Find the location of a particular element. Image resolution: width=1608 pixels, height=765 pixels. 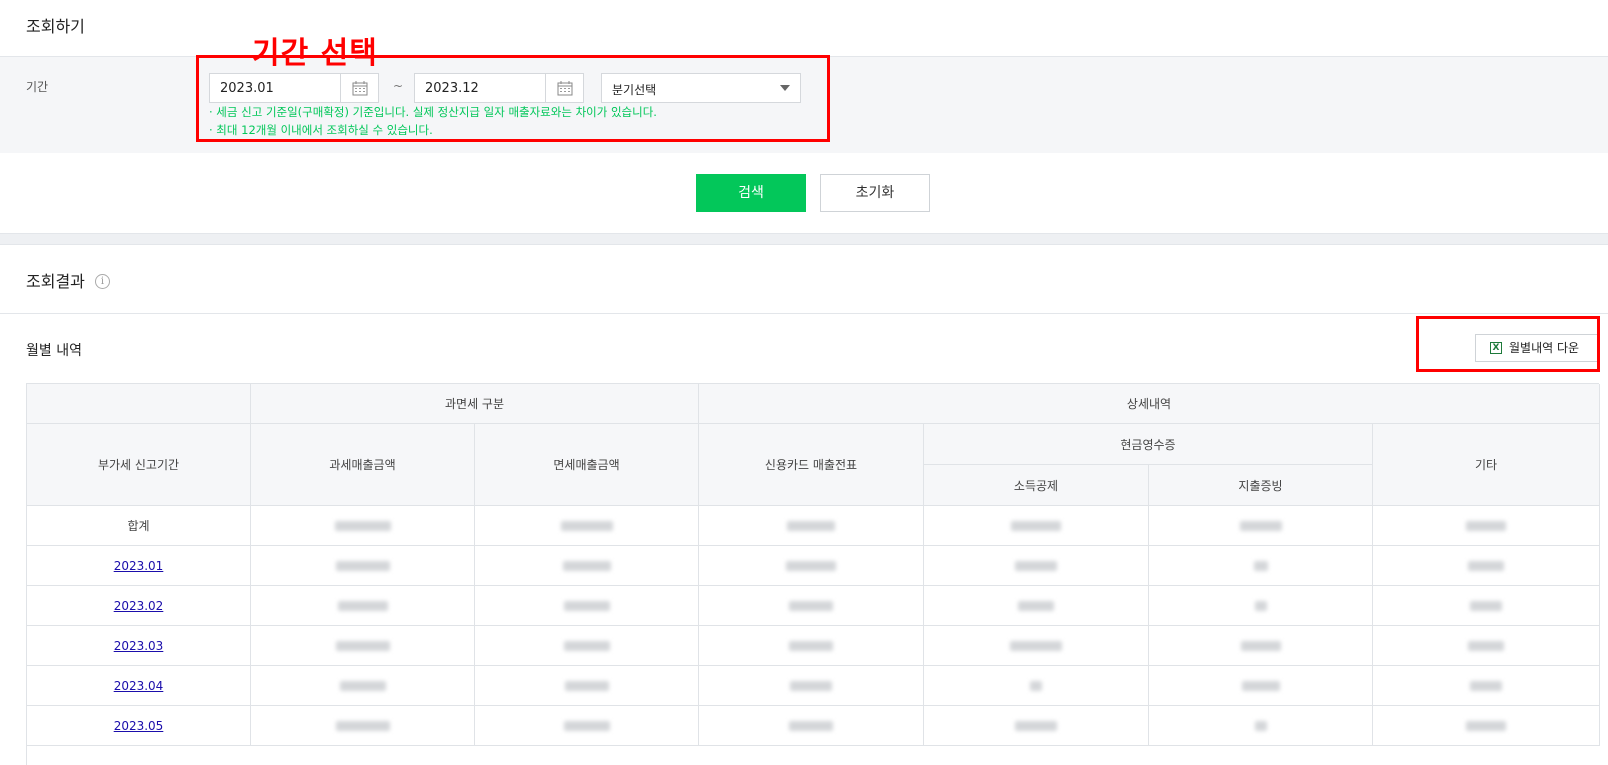

period-link: 2023.01 is located at coordinates (139, 566).